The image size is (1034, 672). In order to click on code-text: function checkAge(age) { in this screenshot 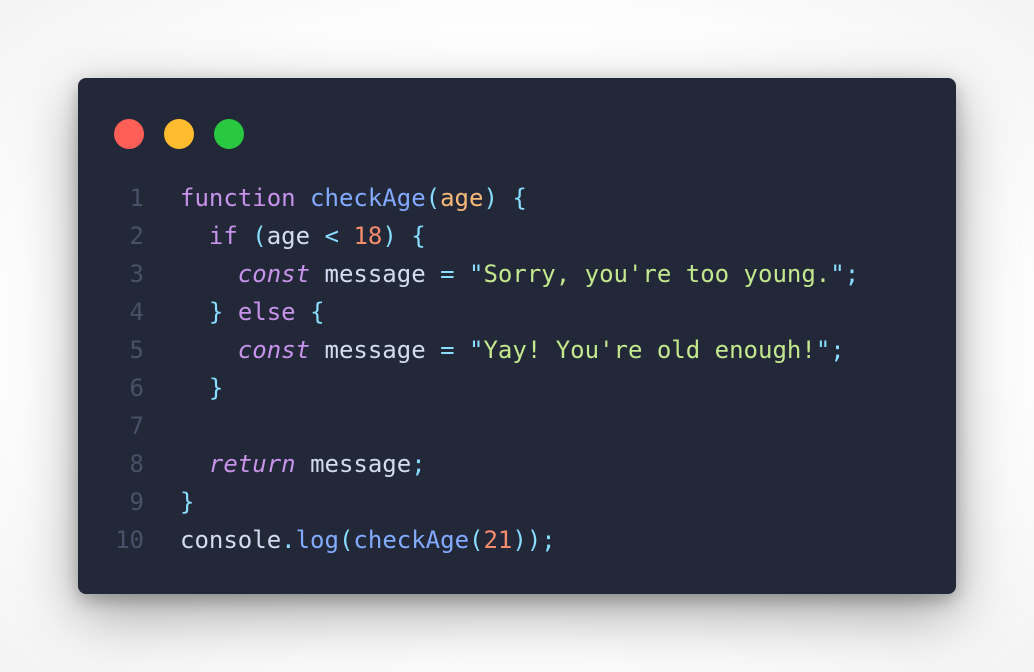, I will do `click(353, 198)`.